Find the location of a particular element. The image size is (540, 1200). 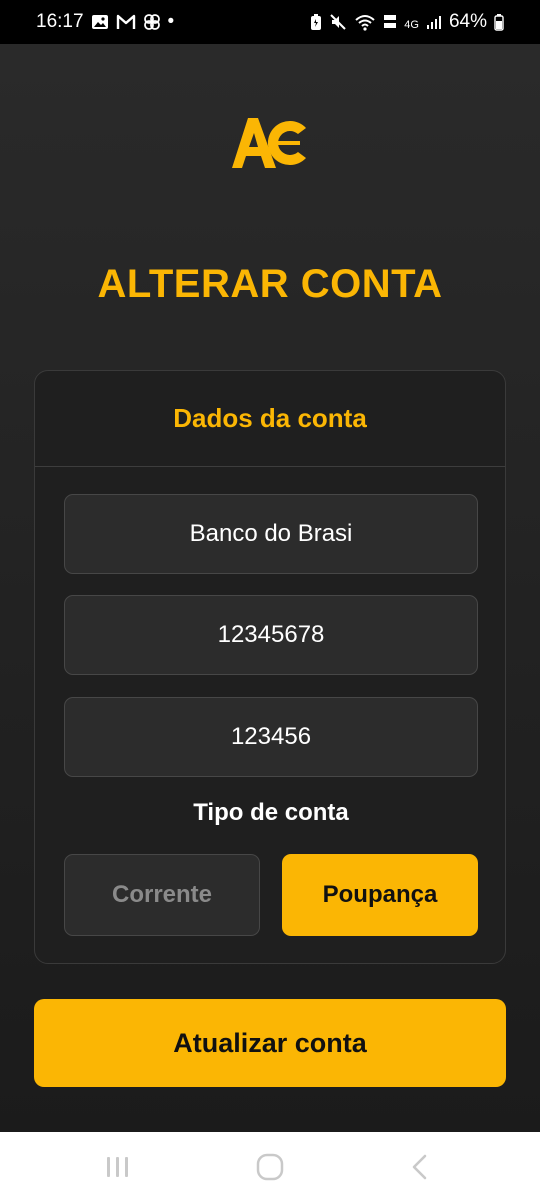

status-bar-left: 16:17 • is located at coordinates (105, 22).